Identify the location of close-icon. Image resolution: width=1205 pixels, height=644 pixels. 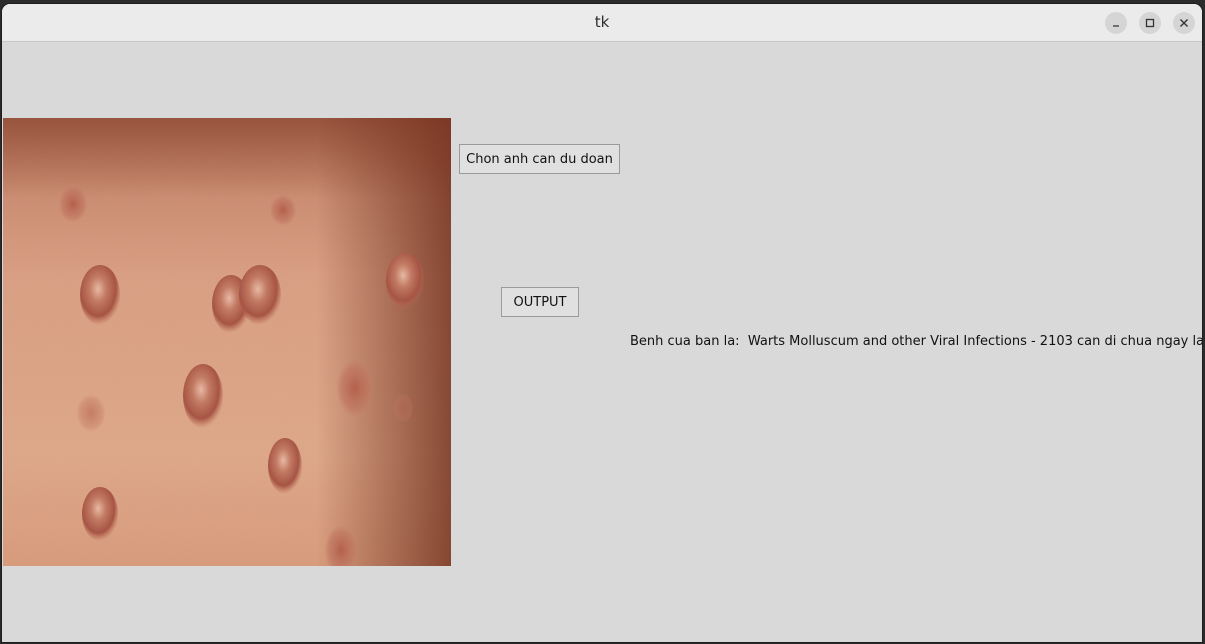
(1184, 23).